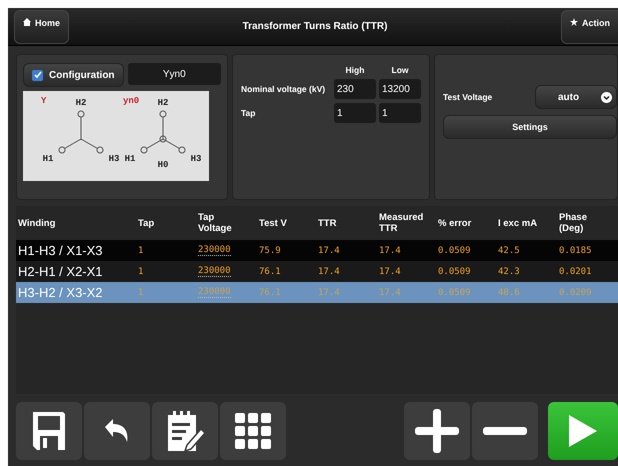 The height and width of the screenshot is (466, 618). What do you see at coordinates (606, 97) in the screenshot?
I see `chevron-down-icon` at bounding box center [606, 97].